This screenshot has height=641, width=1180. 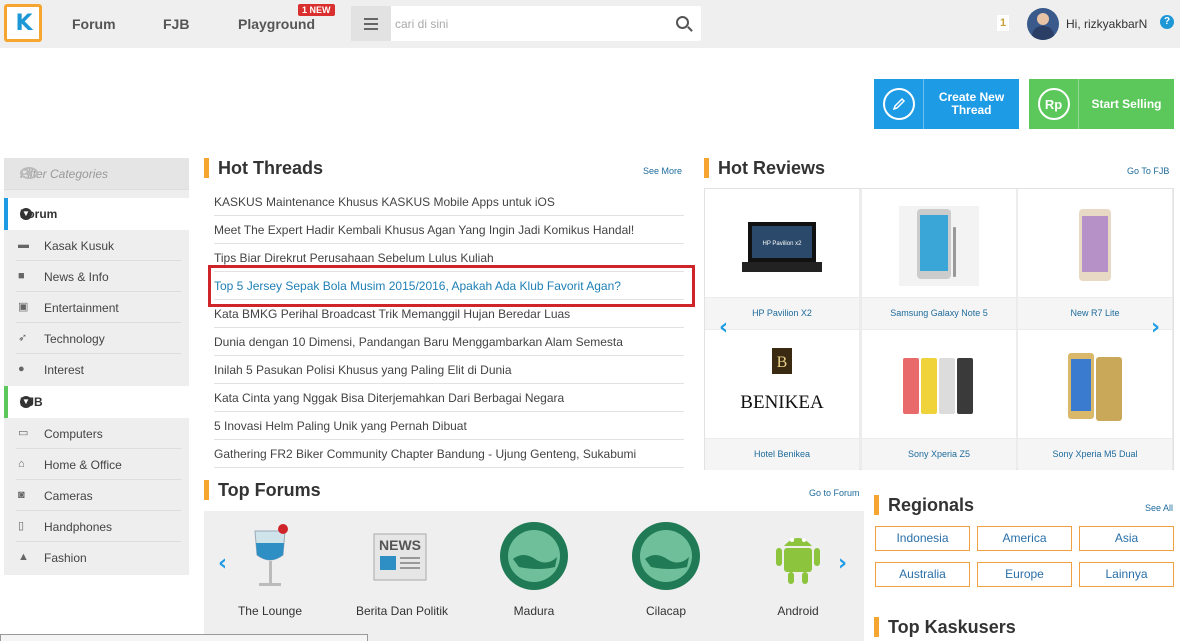 What do you see at coordinates (1003, 23) in the screenshot?
I see `notification-count: 1` at bounding box center [1003, 23].